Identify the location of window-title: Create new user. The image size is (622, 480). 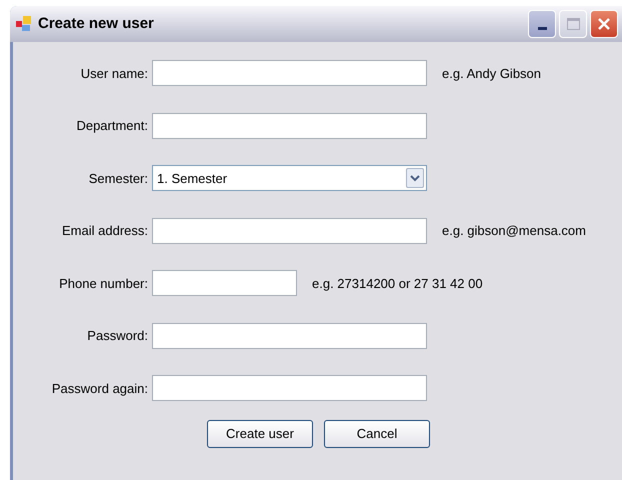
(96, 24).